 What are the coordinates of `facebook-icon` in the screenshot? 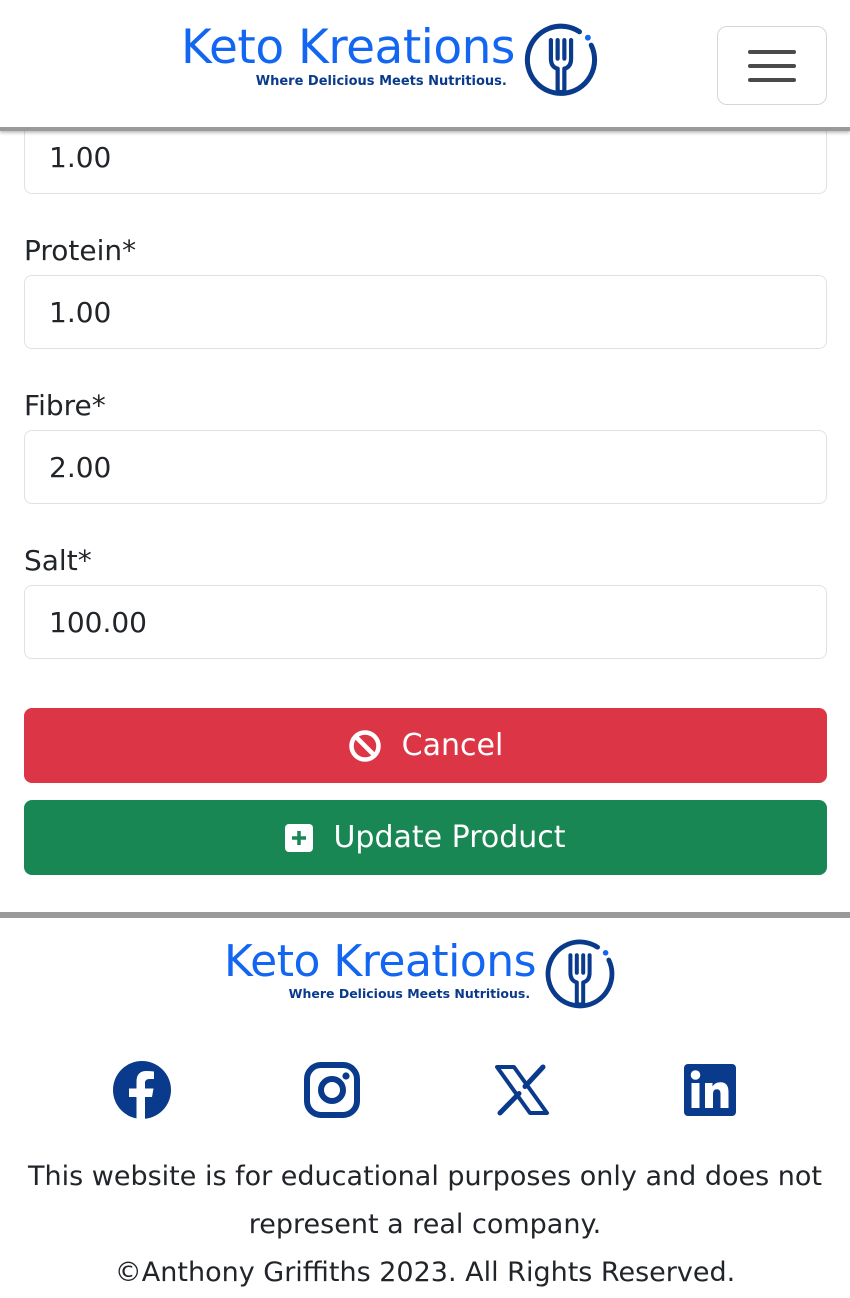 It's located at (142, 1090).